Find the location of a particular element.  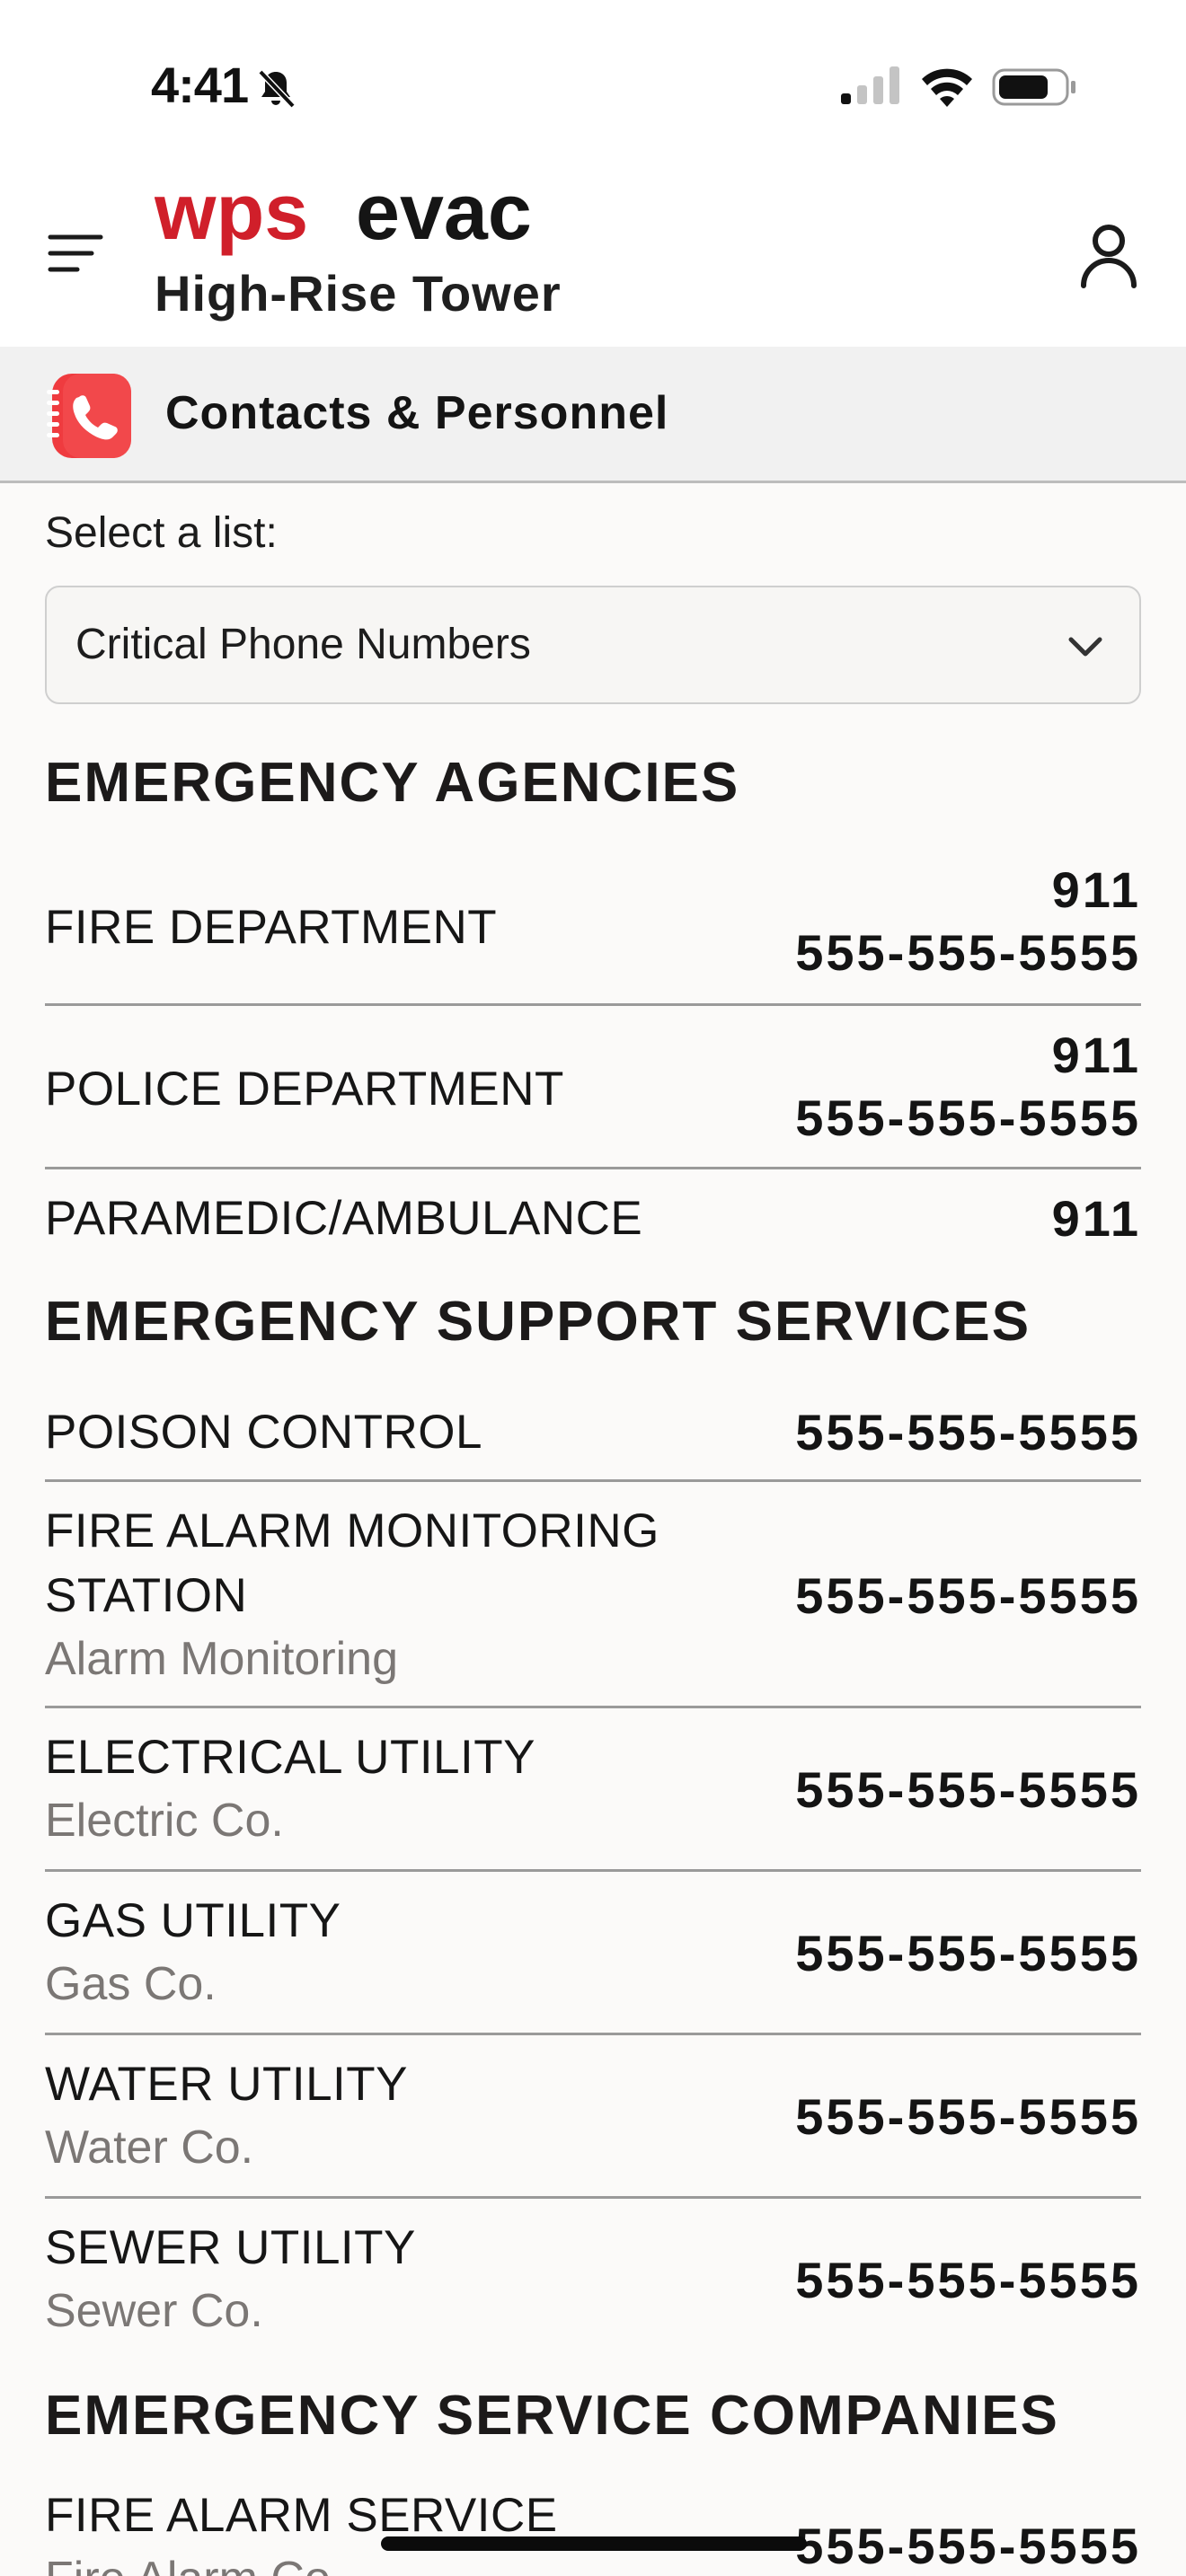

contact-organization: Fire Alarm Co. is located at coordinates (194, 2561).